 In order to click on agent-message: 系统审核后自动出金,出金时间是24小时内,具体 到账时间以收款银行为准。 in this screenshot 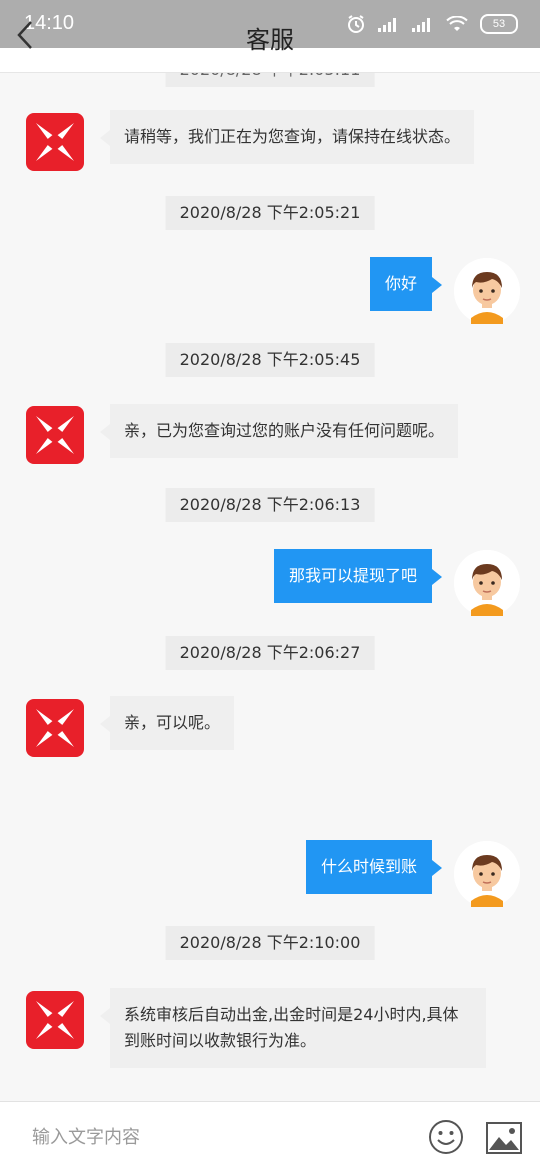, I will do `click(293, 1028)`.